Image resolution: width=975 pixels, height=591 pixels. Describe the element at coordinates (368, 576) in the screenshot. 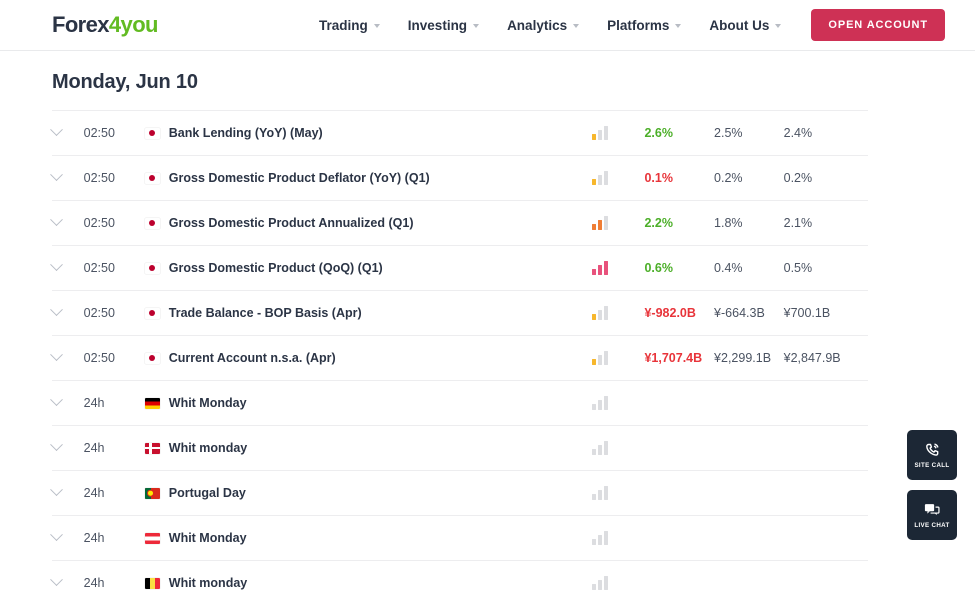

I see `event-cell: Whit monday` at that location.